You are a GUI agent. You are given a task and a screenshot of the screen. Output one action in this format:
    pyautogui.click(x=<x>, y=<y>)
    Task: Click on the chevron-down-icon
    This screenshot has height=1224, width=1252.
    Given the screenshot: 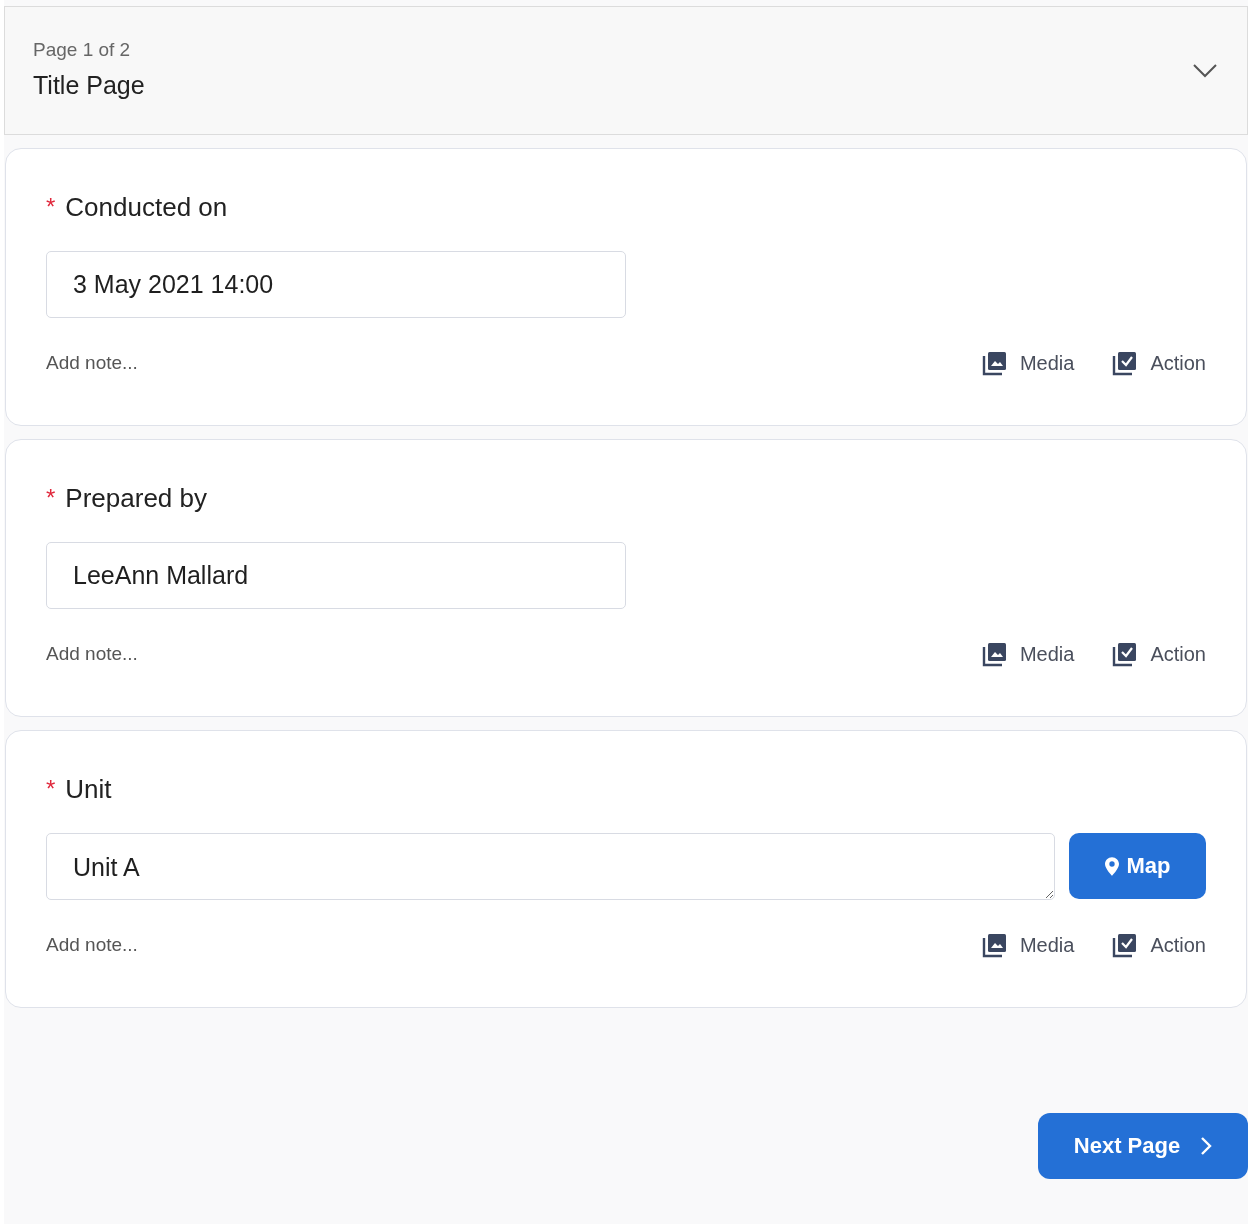 What is the action you would take?
    pyautogui.click(x=1205, y=70)
    